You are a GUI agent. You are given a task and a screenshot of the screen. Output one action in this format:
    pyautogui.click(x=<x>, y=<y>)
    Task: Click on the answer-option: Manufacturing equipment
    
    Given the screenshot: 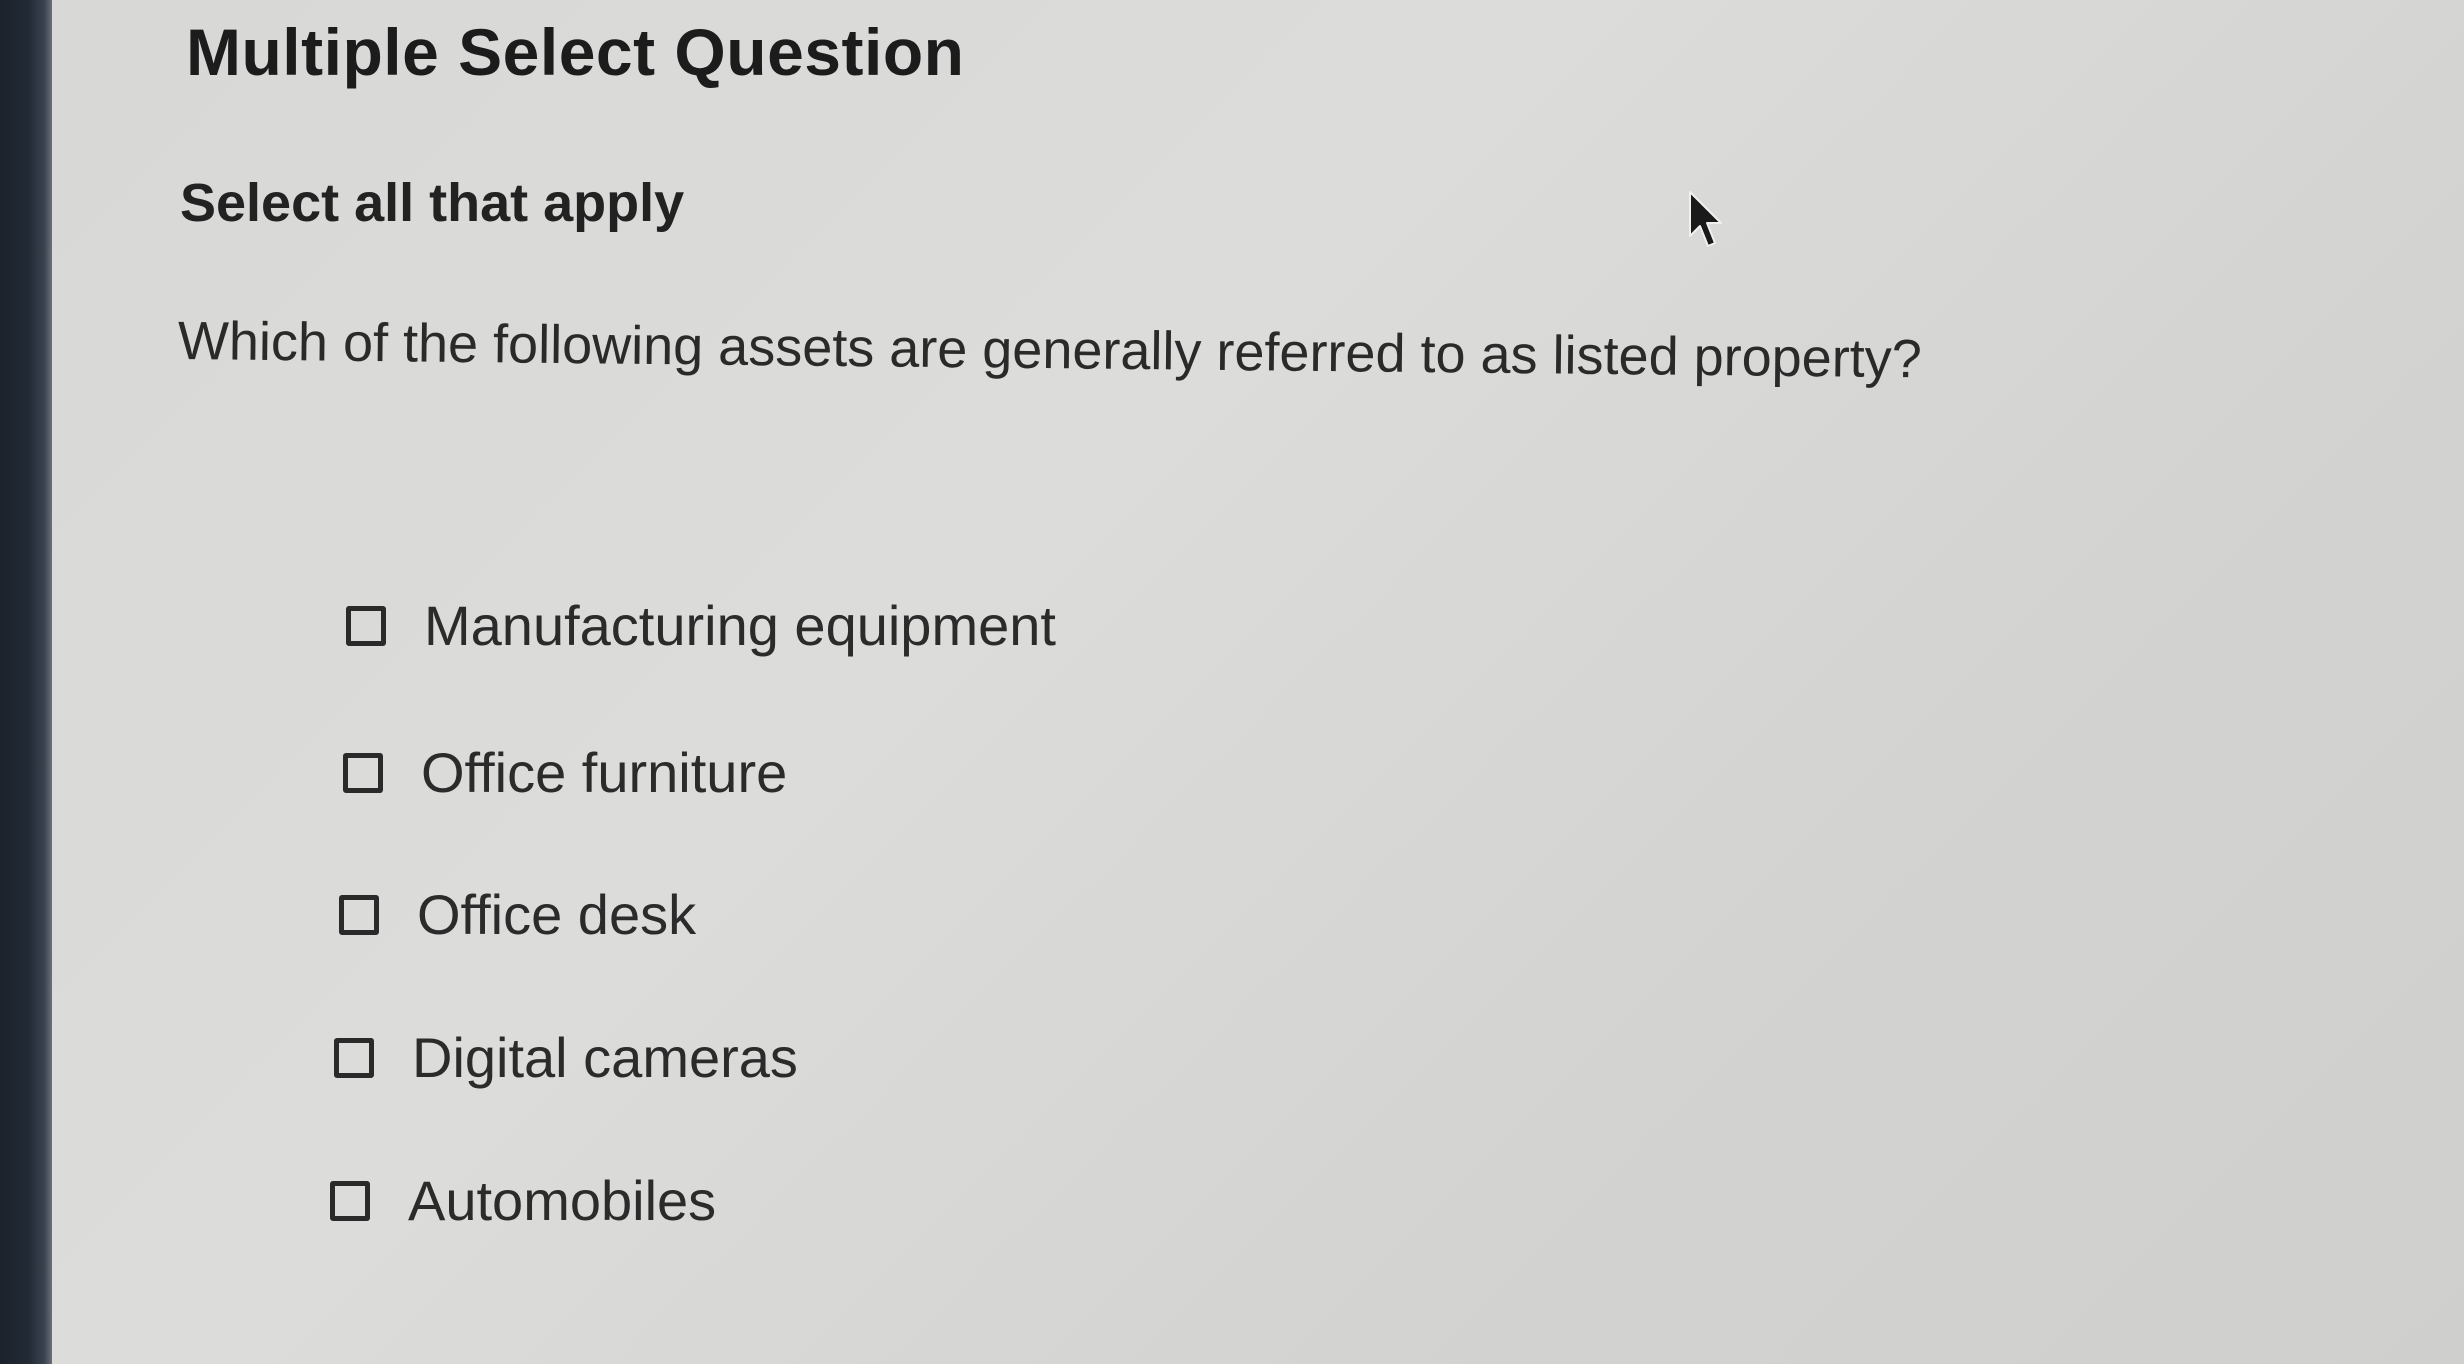 What is the action you would take?
    pyautogui.click(x=701, y=625)
    